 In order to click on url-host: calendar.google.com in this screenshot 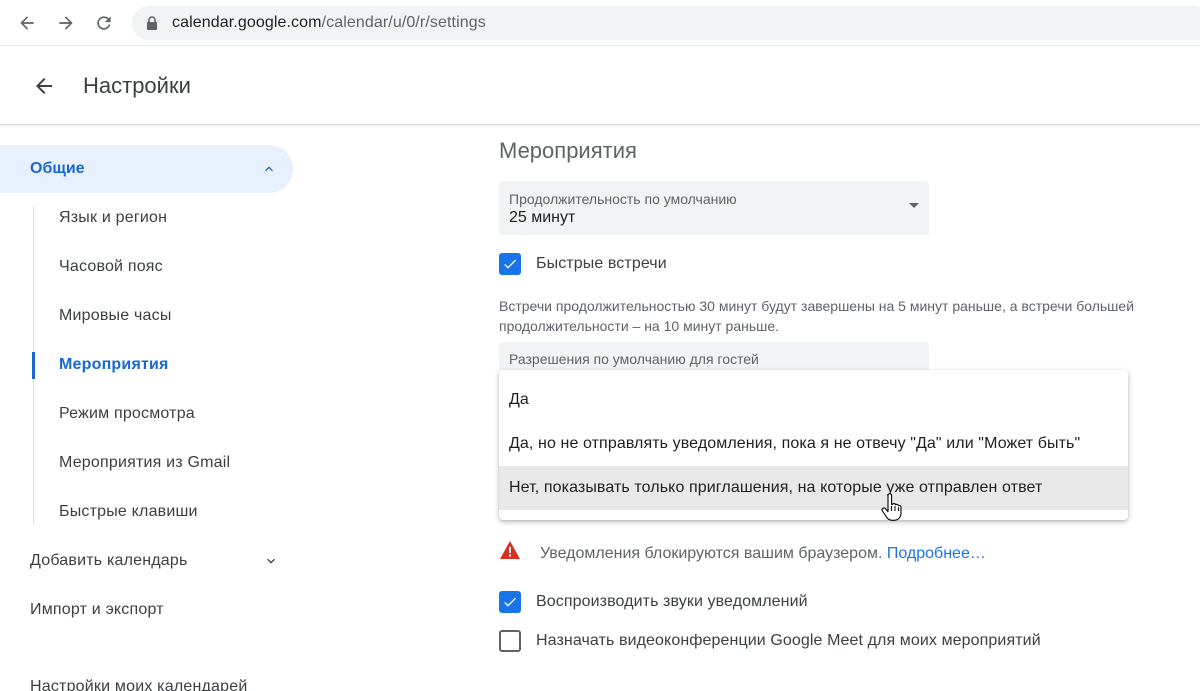, I will do `click(247, 22)`.